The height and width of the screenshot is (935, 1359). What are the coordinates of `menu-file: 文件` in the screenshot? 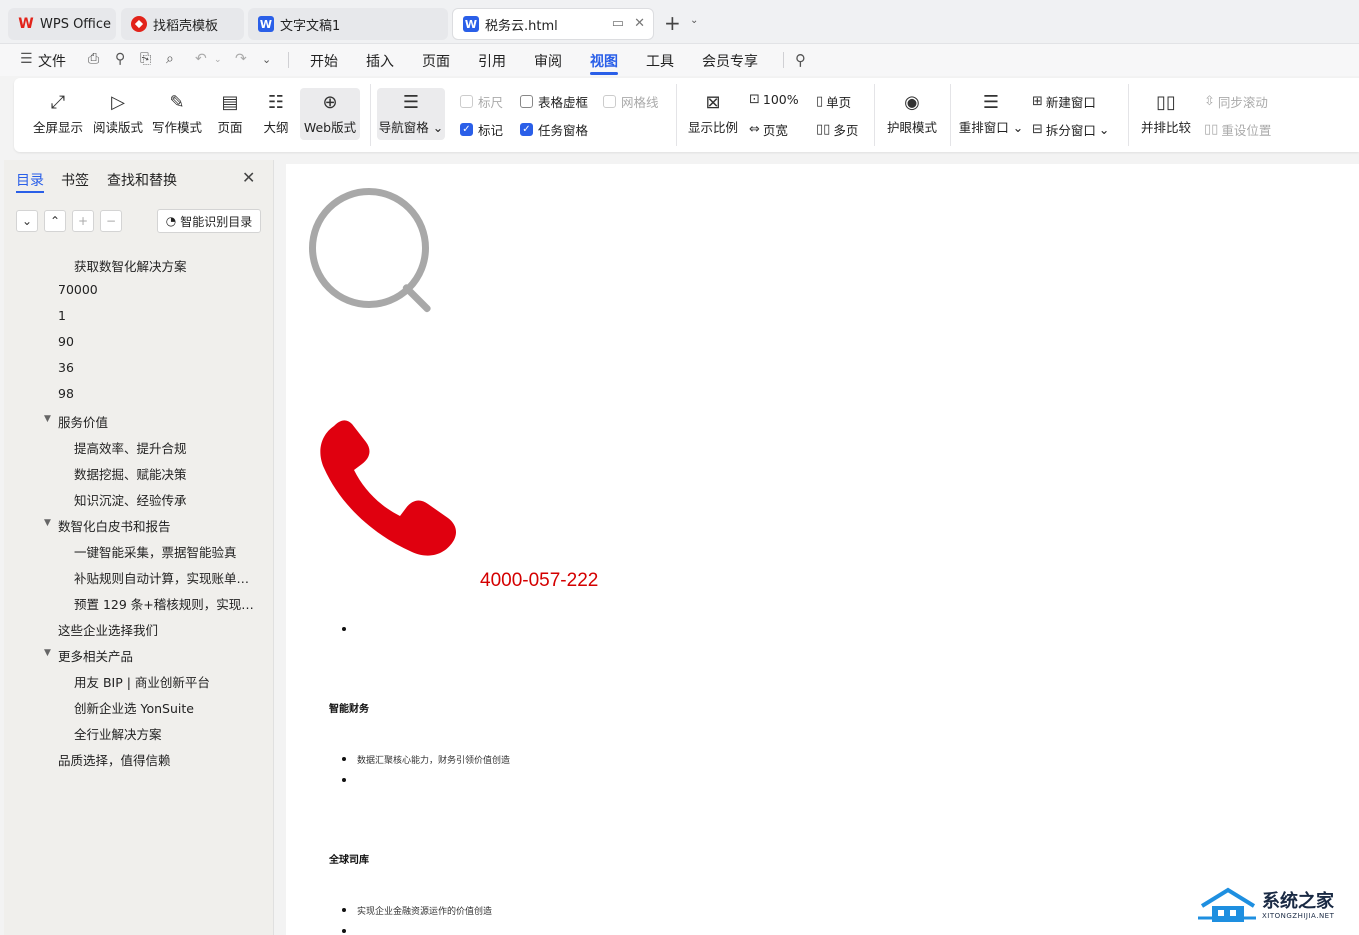 It's located at (52, 61).